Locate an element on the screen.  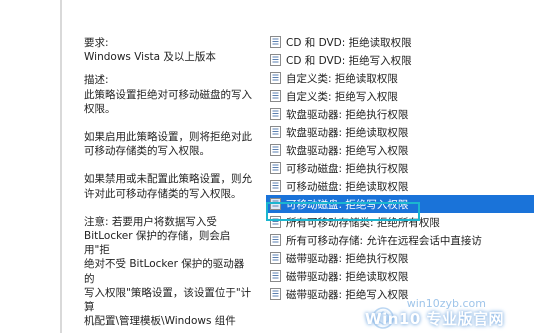
policy-list-item-label: 所有可移动存储类: 拒绝所有权限 is located at coordinates (363, 222).